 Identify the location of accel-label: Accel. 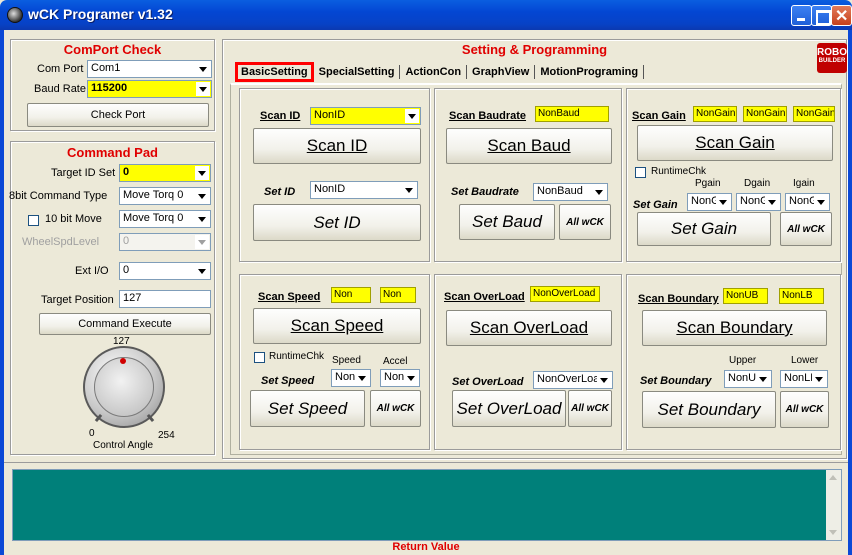
(395, 361).